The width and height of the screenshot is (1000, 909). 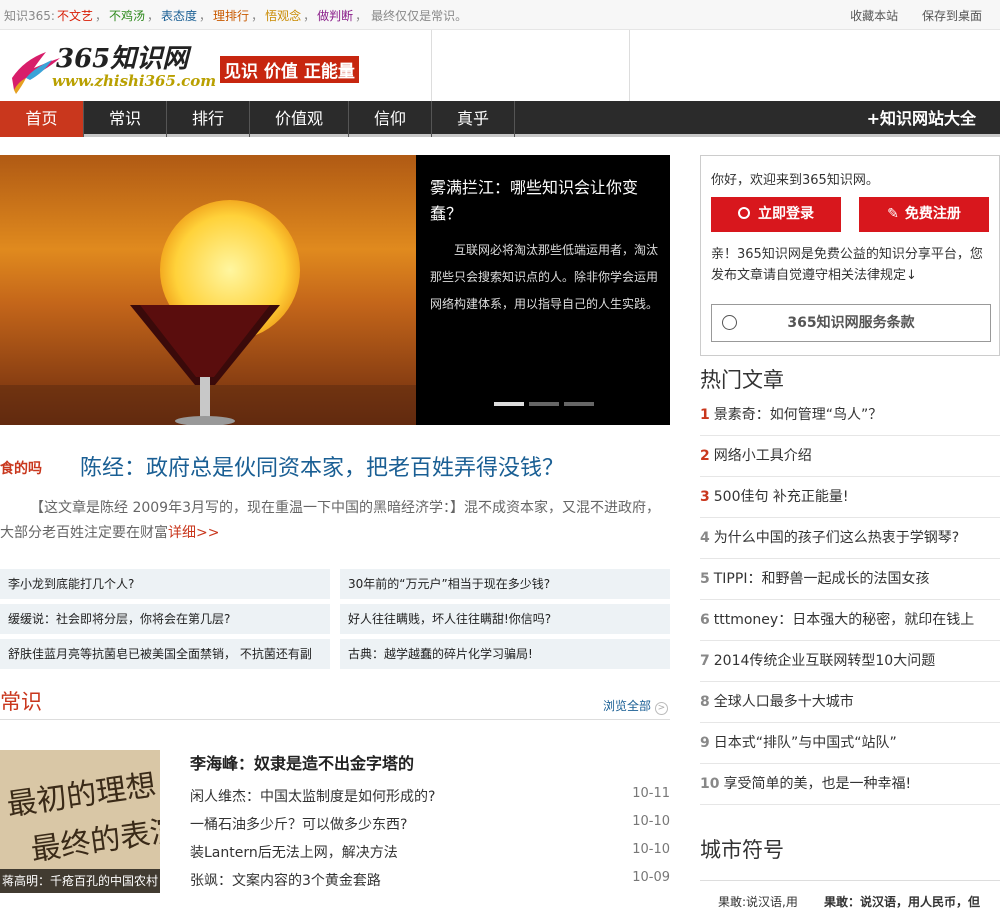 I want to click on hot-article-item: 6 tttmoney：日本强大的秘密，就印在钱上, so click(x=850, y=620).